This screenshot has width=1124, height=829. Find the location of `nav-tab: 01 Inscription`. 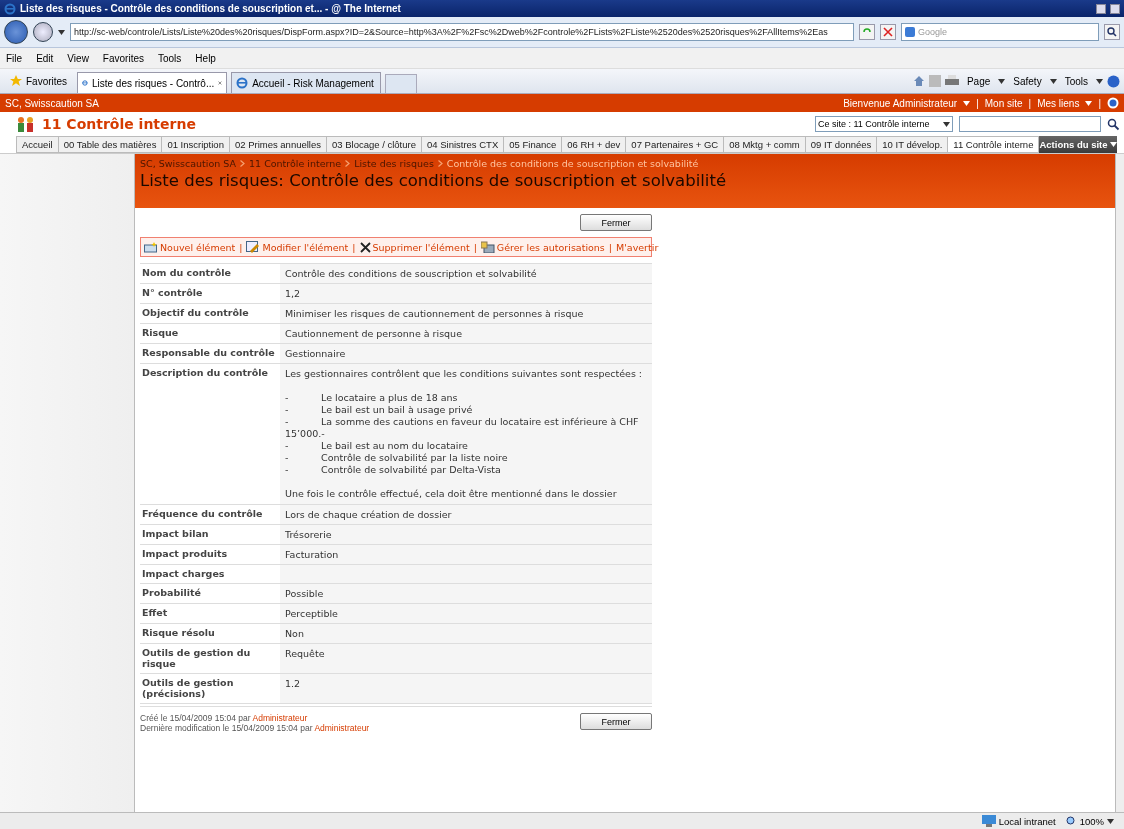

nav-tab: 01 Inscription is located at coordinates (196, 144).